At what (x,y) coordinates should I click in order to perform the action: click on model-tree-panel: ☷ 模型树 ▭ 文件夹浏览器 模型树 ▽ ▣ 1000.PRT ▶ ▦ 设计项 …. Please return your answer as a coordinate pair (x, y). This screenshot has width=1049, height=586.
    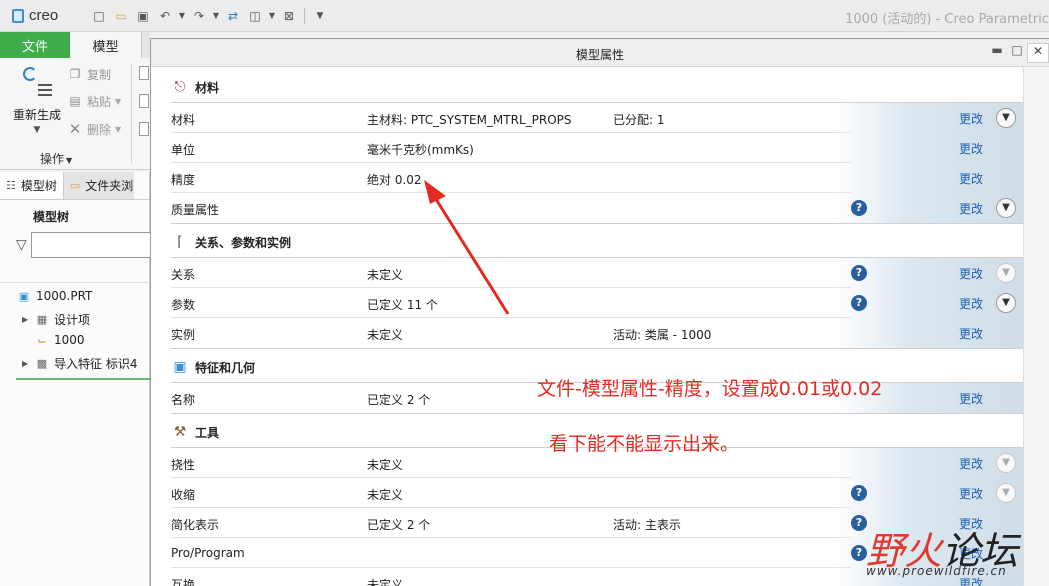
    Looking at the image, I should click on (105, 379).